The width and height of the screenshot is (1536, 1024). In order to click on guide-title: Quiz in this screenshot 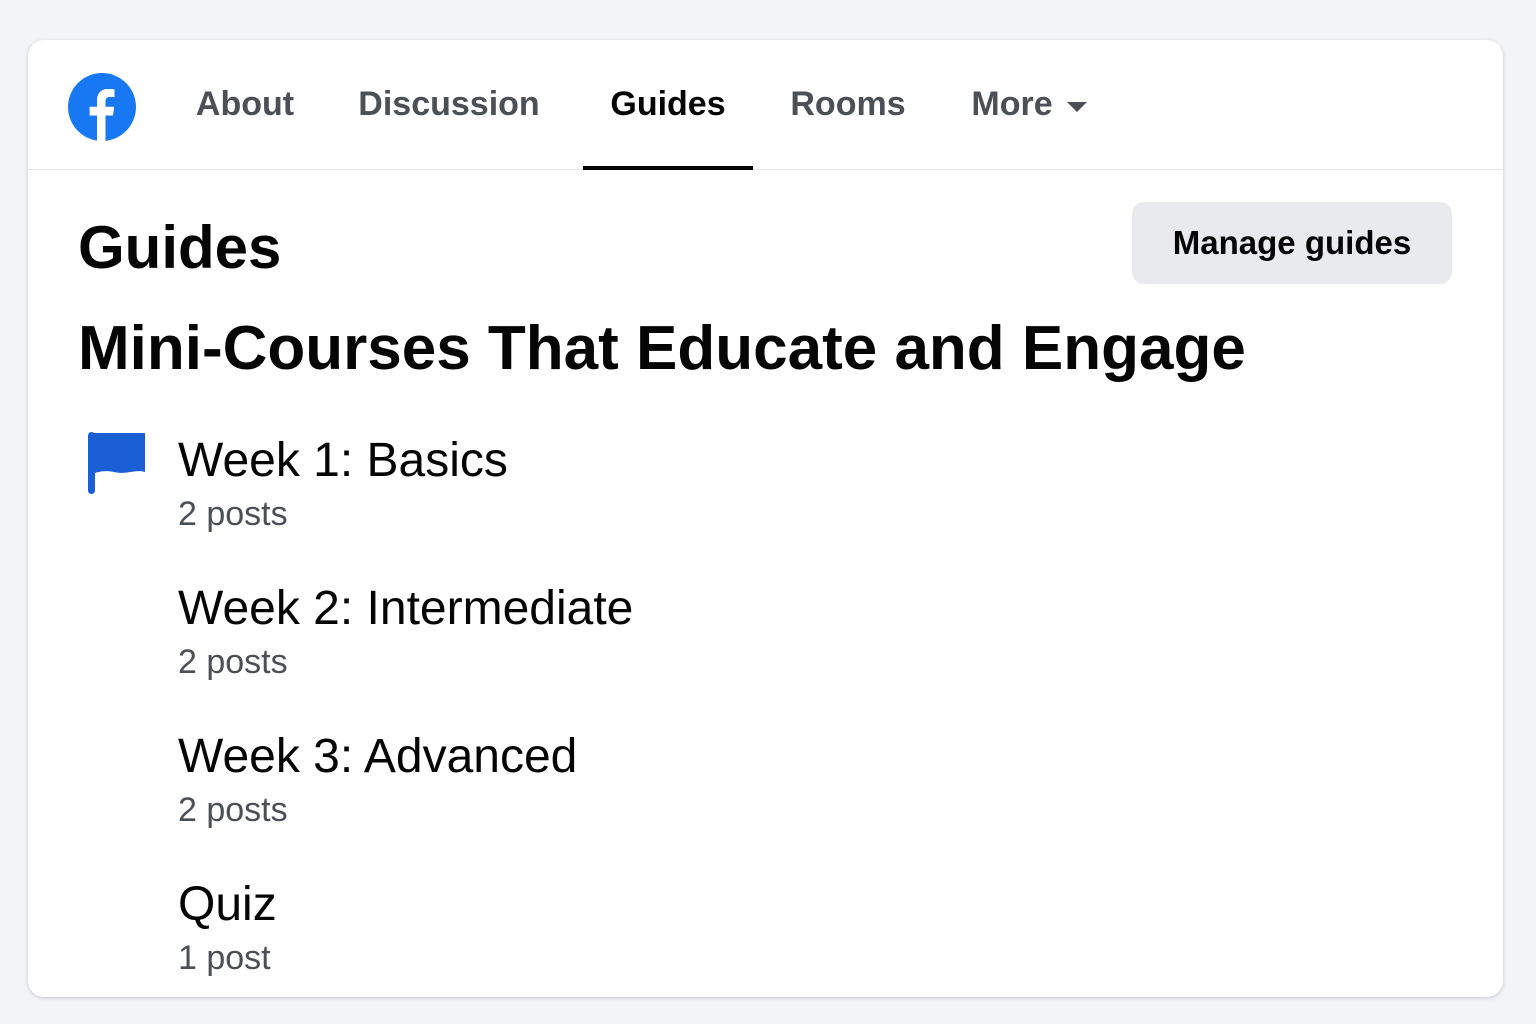, I will do `click(227, 904)`.